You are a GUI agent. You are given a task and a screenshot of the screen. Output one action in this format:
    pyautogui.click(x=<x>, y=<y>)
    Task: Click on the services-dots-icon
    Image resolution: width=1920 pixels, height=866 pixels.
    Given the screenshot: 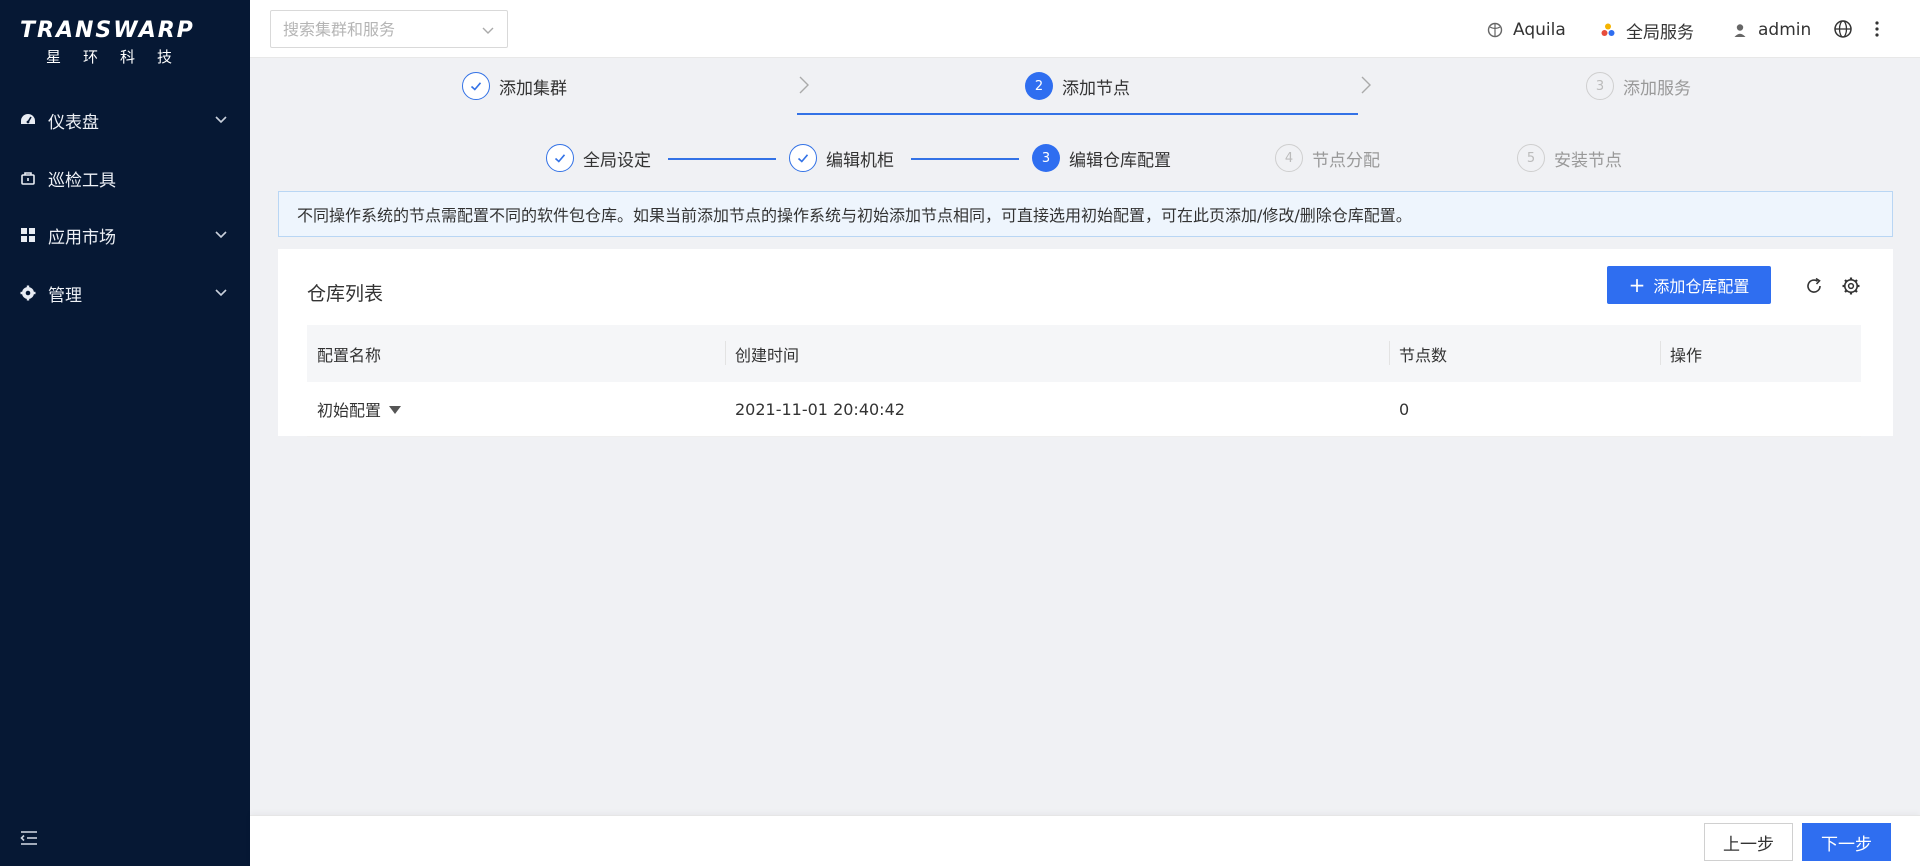 What is the action you would take?
    pyautogui.click(x=1608, y=30)
    